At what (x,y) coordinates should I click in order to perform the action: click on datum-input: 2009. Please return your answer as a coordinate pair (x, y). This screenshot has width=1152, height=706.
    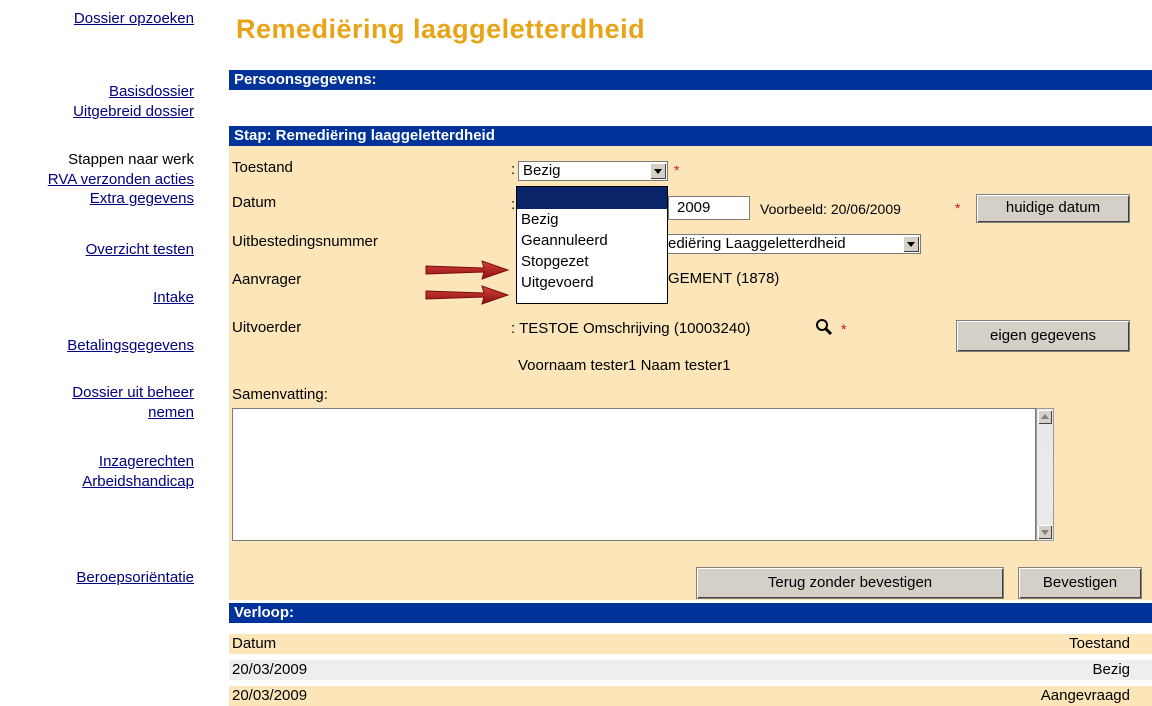
    Looking at the image, I should click on (709, 208).